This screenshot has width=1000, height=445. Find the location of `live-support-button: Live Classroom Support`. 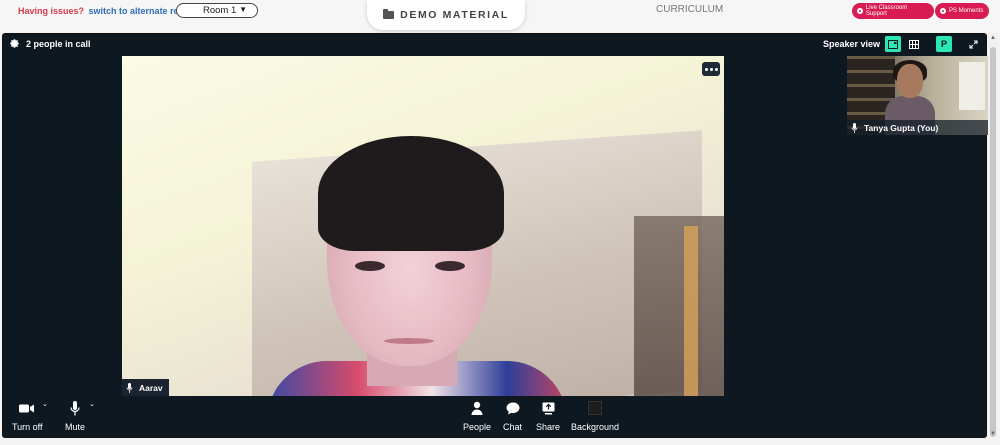

live-support-button: Live Classroom Support is located at coordinates (893, 11).